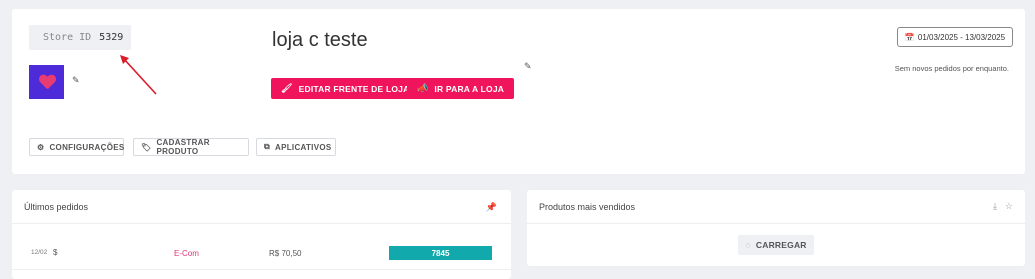  Describe the element at coordinates (776, 228) in the screenshot. I see `best-sellers-panel: Produtos mais vendidos ⤓ ☆ ◌ CARREGAR` at that location.